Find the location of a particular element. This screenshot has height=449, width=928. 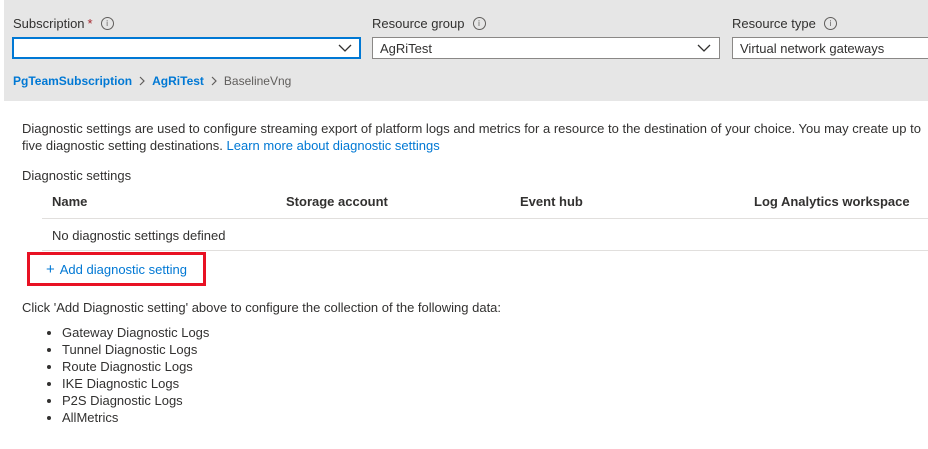

column-header-event-hub: Event hub is located at coordinates (551, 201).